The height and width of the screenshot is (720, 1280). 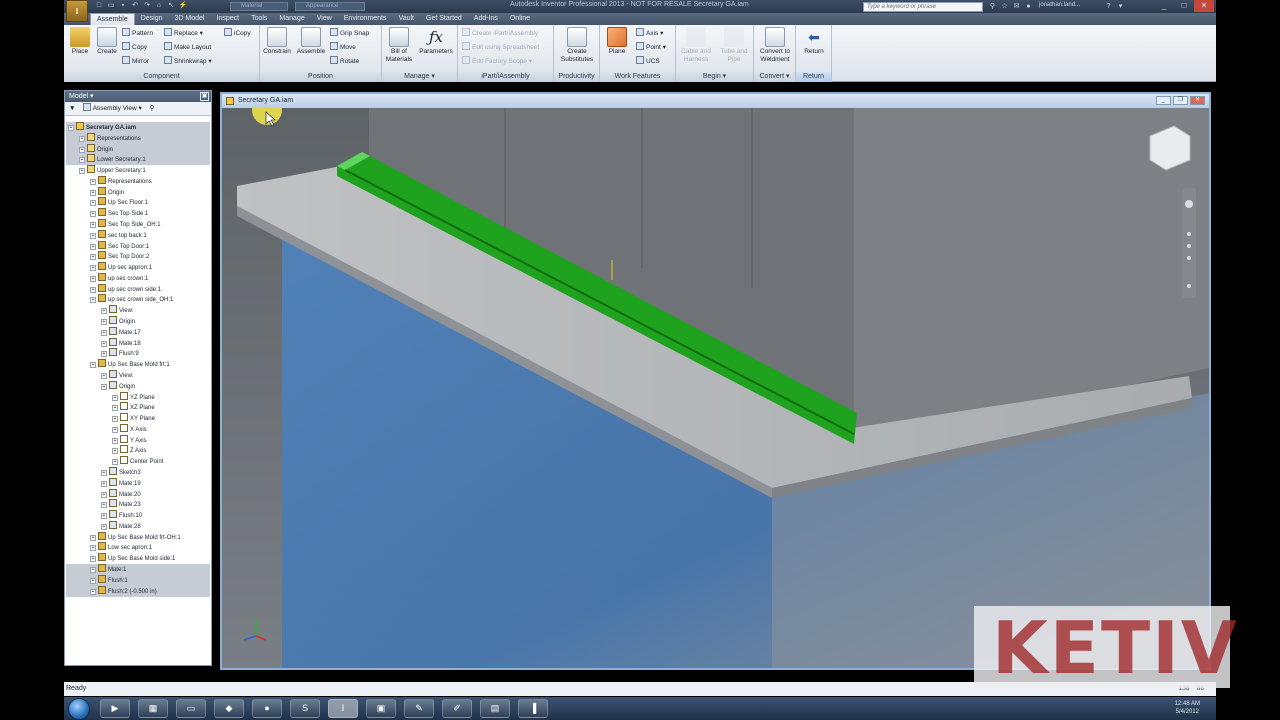 What do you see at coordinates (577, 45) in the screenshot?
I see `create-substitutes-button: Create Substitutes` at bounding box center [577, 45].